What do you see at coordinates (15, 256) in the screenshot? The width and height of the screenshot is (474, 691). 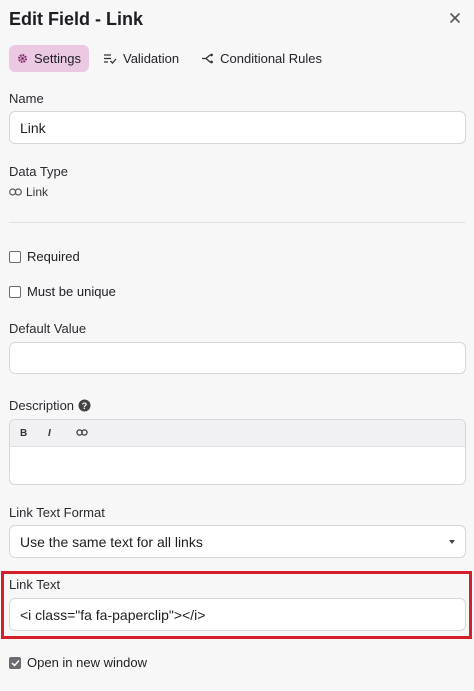 I see `required-checkbox` at bounding box center [15, 256].